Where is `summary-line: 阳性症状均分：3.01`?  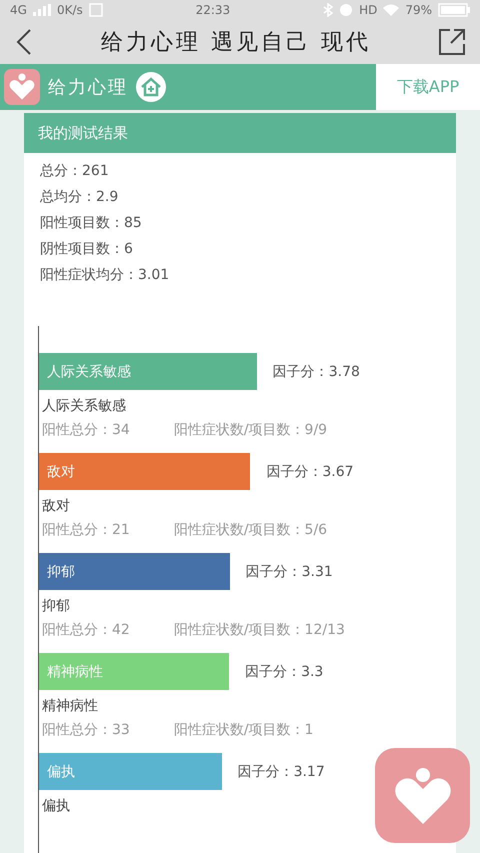 summary-line: 阳性症状均分：3.01 is located at coordinates (105, 275).